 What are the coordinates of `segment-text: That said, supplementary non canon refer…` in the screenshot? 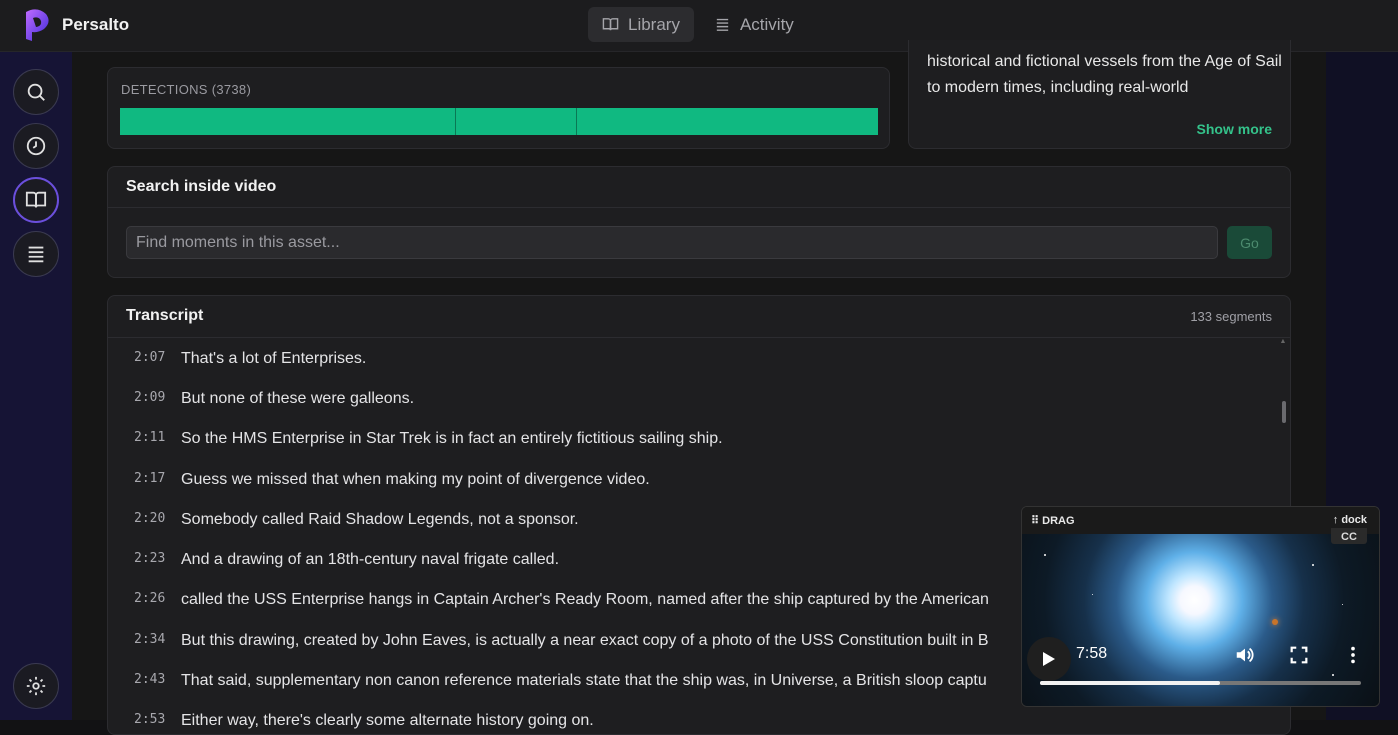 It's located at (584, 680).